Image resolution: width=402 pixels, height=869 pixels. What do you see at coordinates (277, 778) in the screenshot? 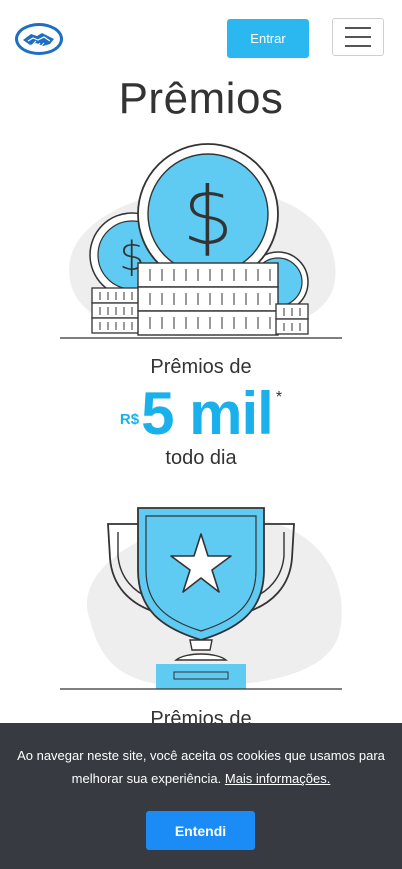
I see `more-info-link: Mais informações.` at bounding box center [277, 778].